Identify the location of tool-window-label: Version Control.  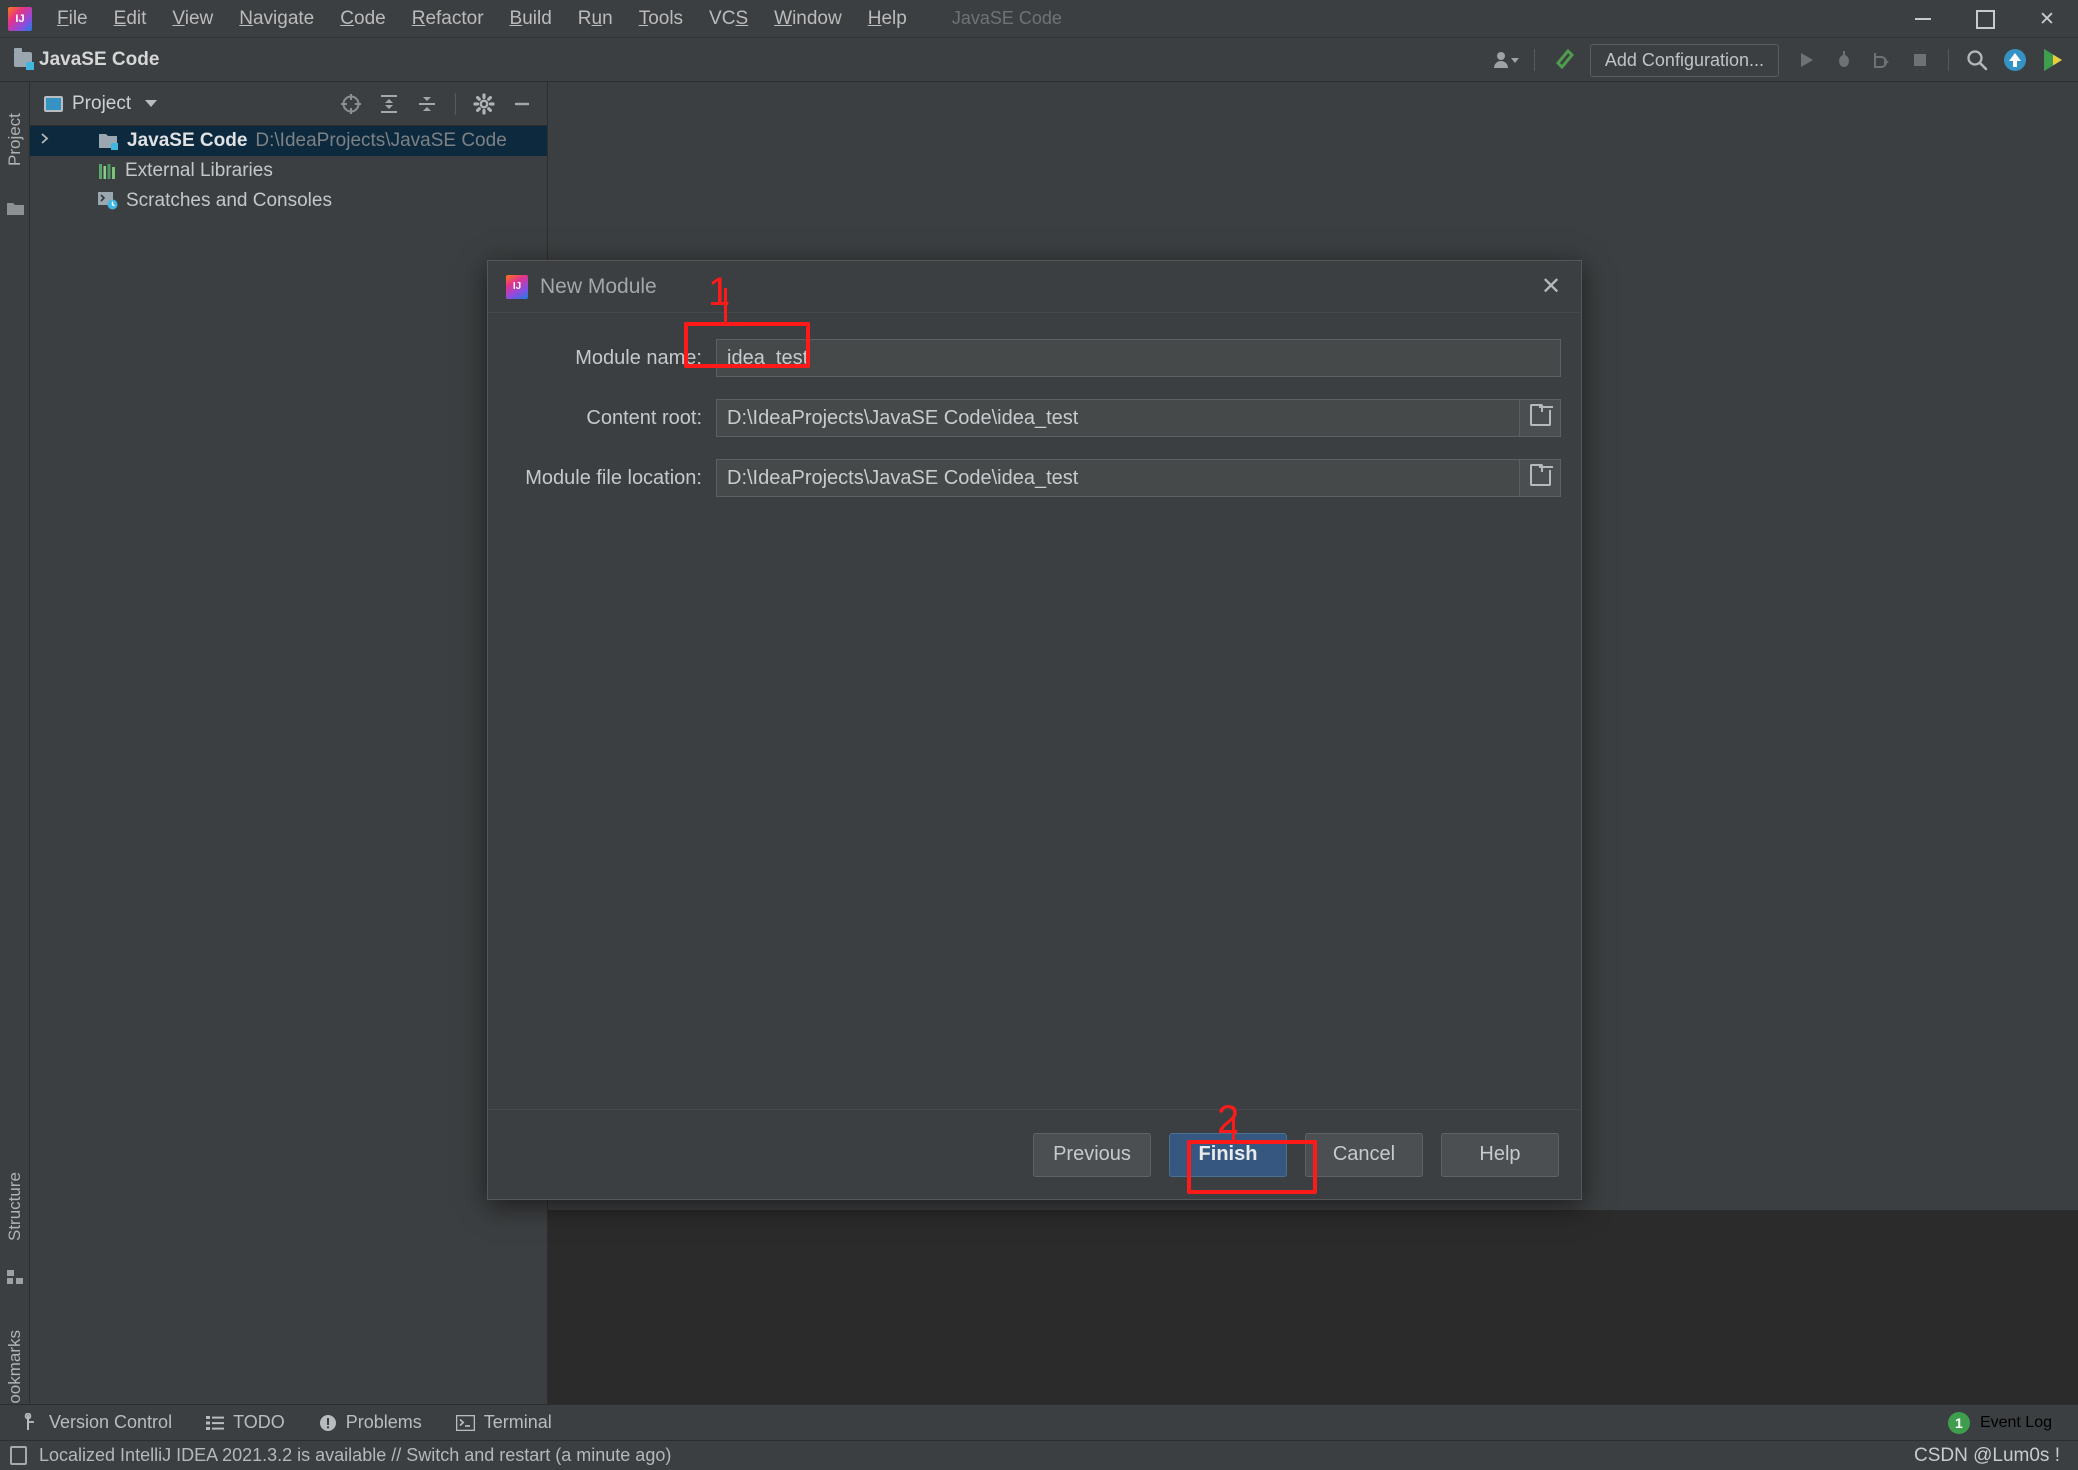
(111, 1422).